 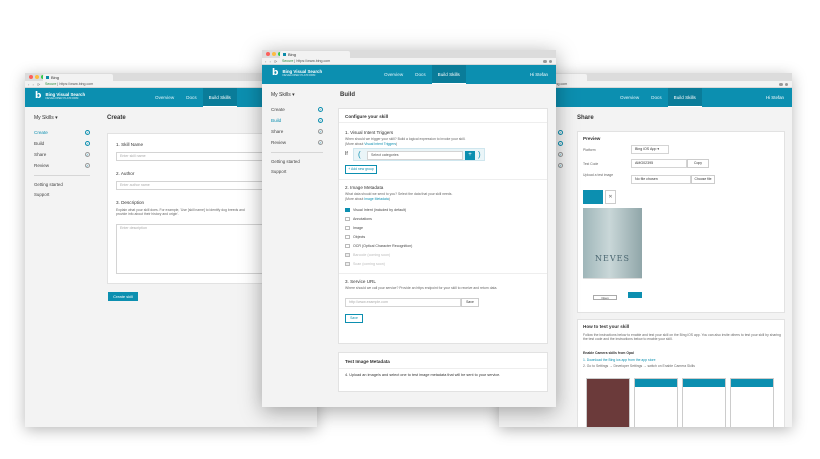 What do you see at coordinates (659, 163) in the screenshot?
I see `test-code-field: AMG02395` at bounding box center [659, 163].